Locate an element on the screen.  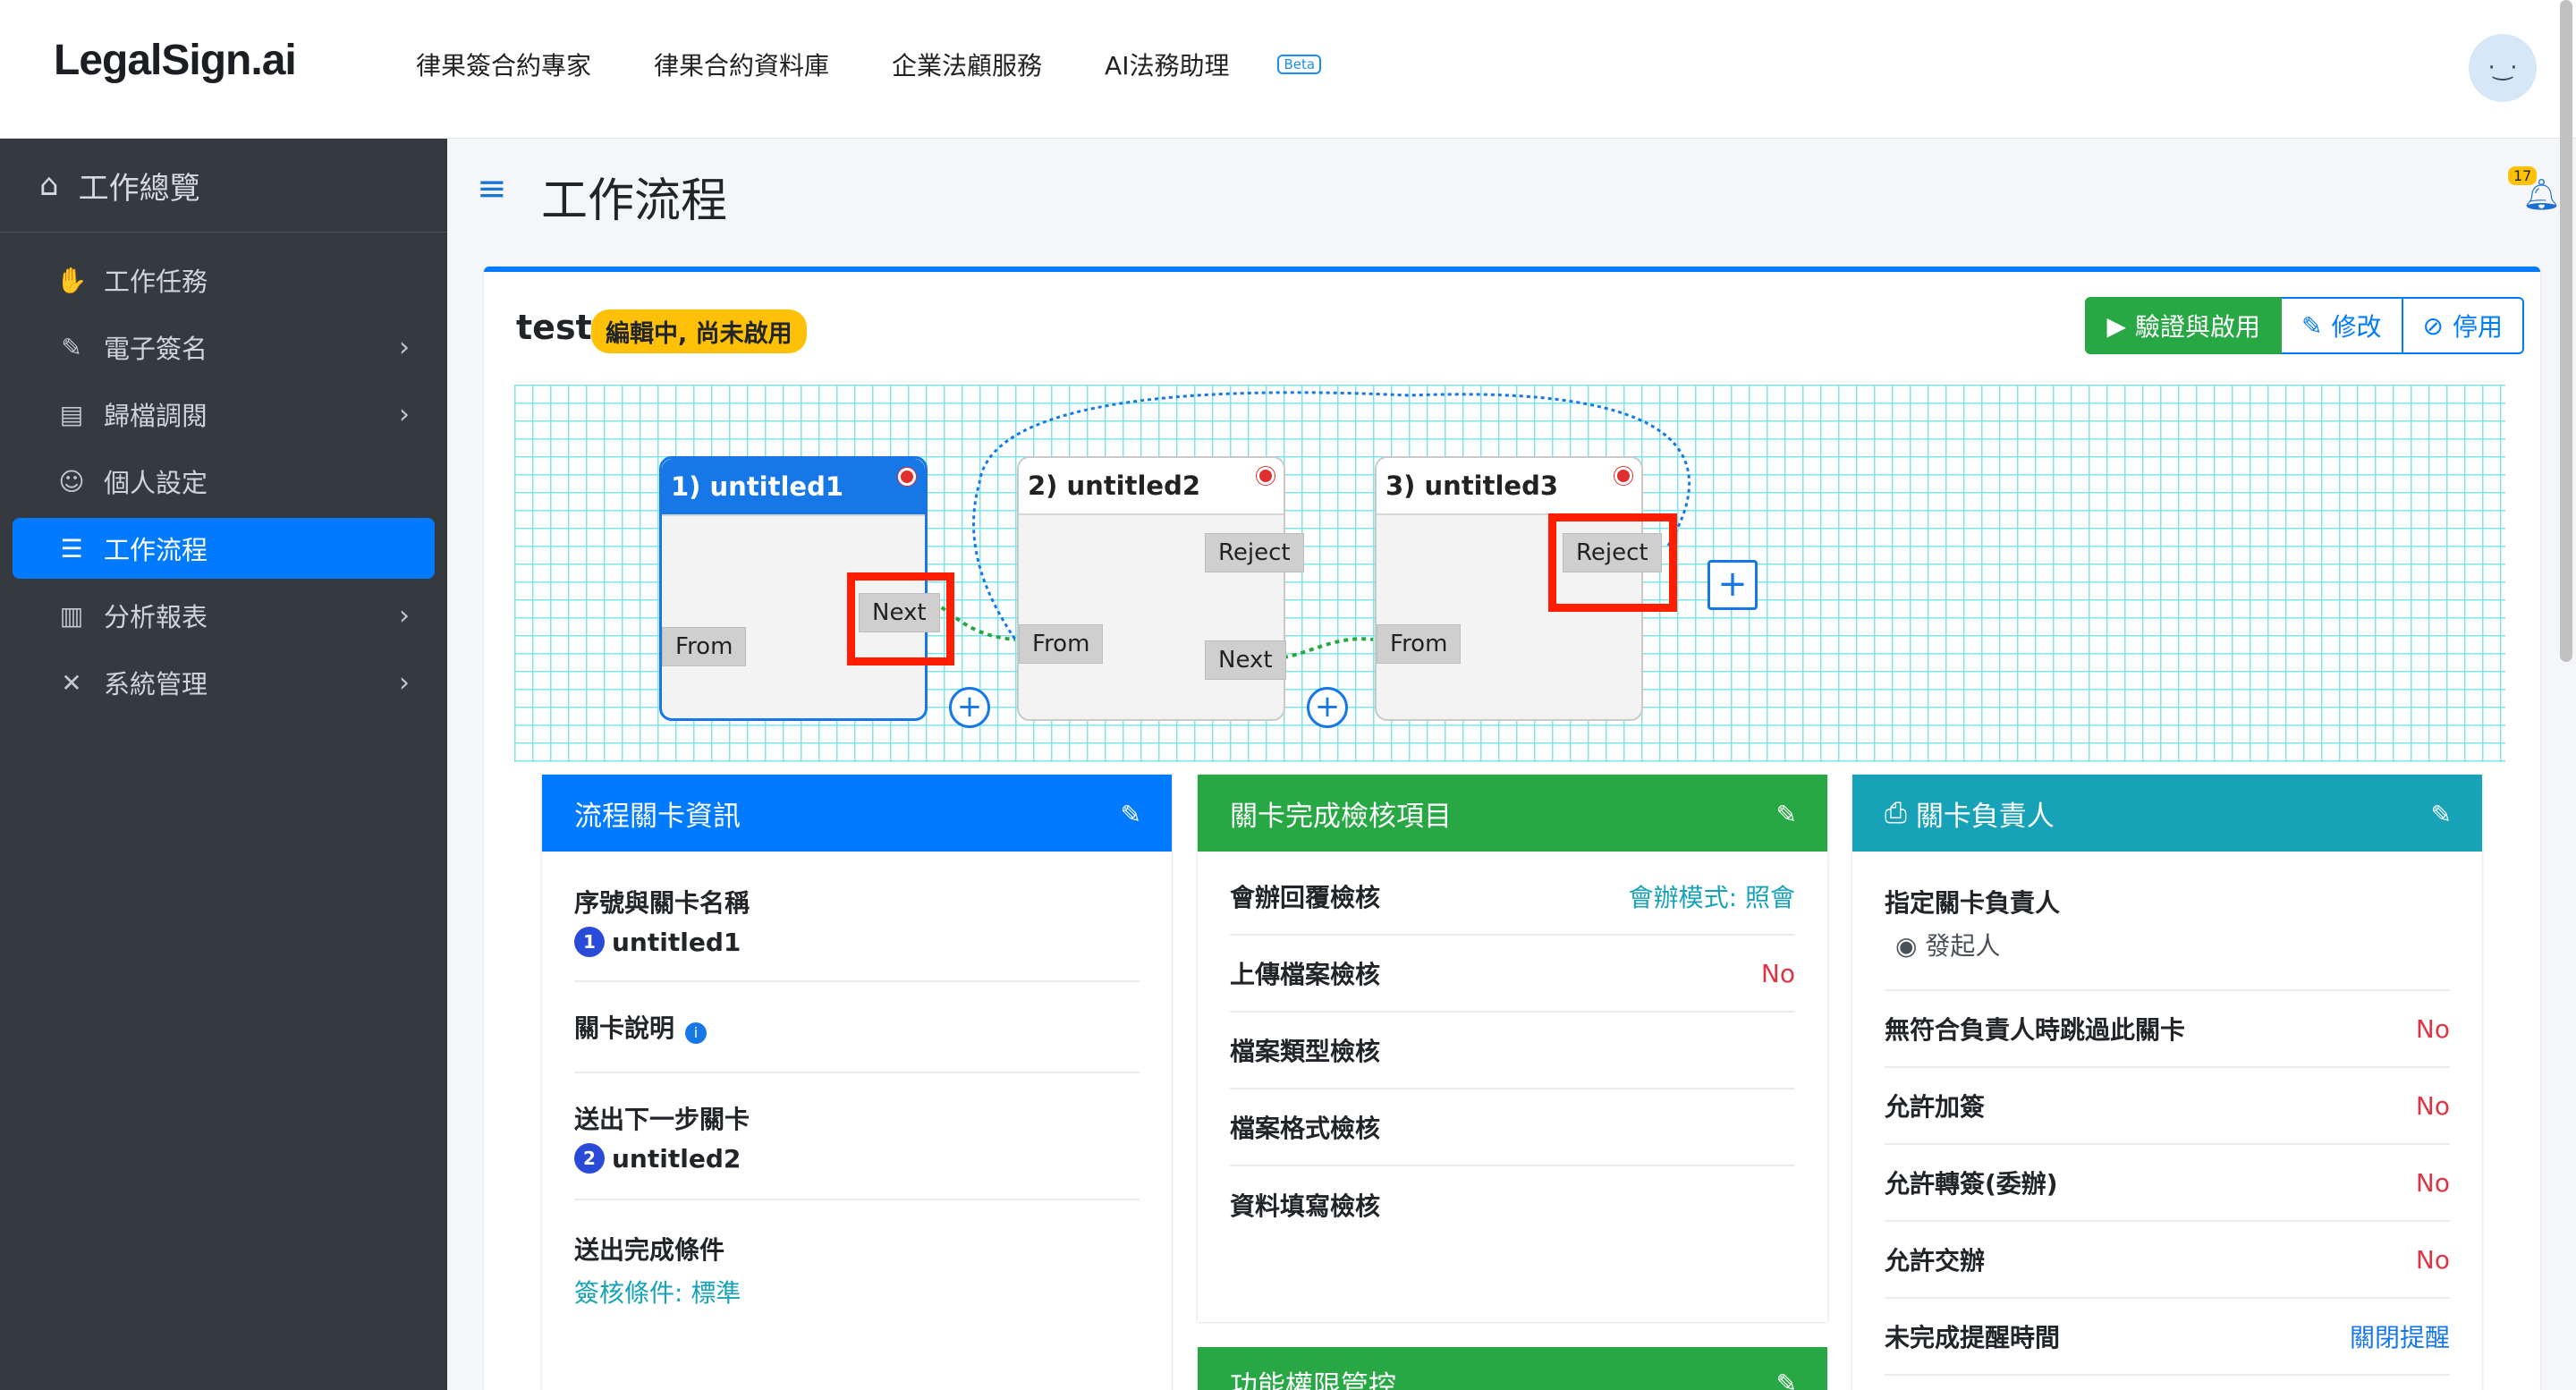
check-row-datafill: 資料填寫檢核 is located at coordinates (1512, 1204).